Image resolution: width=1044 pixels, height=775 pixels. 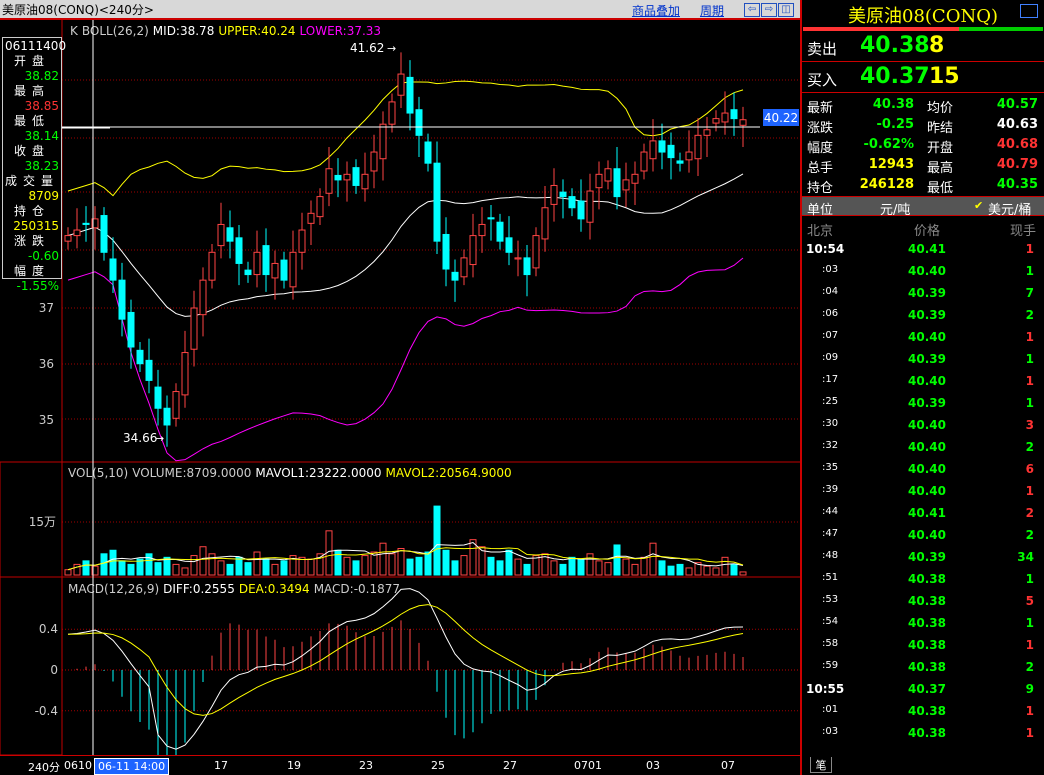 What do you see at coordinates (830, 643) in the screenshot?
I see `tick-time: :58` at bounding box center [830, 643].